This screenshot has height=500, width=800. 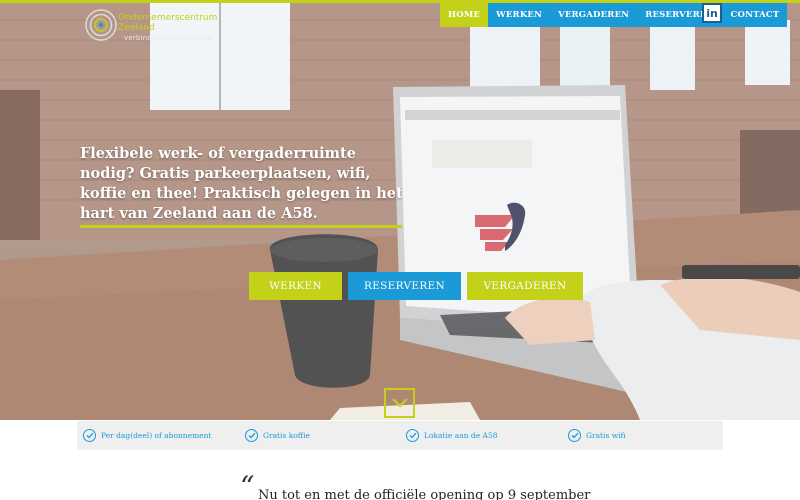 What do you see at coordinates (525, 286) in the screenshot?
I see `vergaderen-button: VERGADEREN` at bounding box center [525, 286].